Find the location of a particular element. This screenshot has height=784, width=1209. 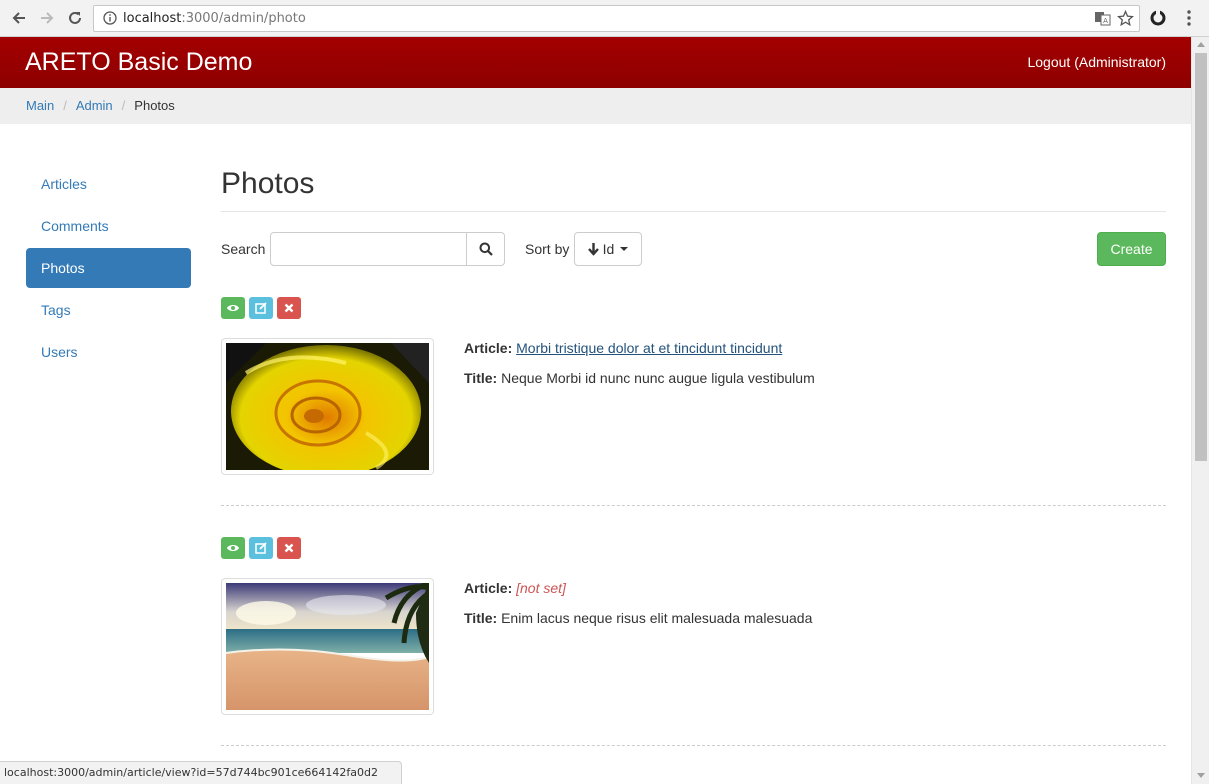

scroll-up-icon is located at coordinates (1201, 44).